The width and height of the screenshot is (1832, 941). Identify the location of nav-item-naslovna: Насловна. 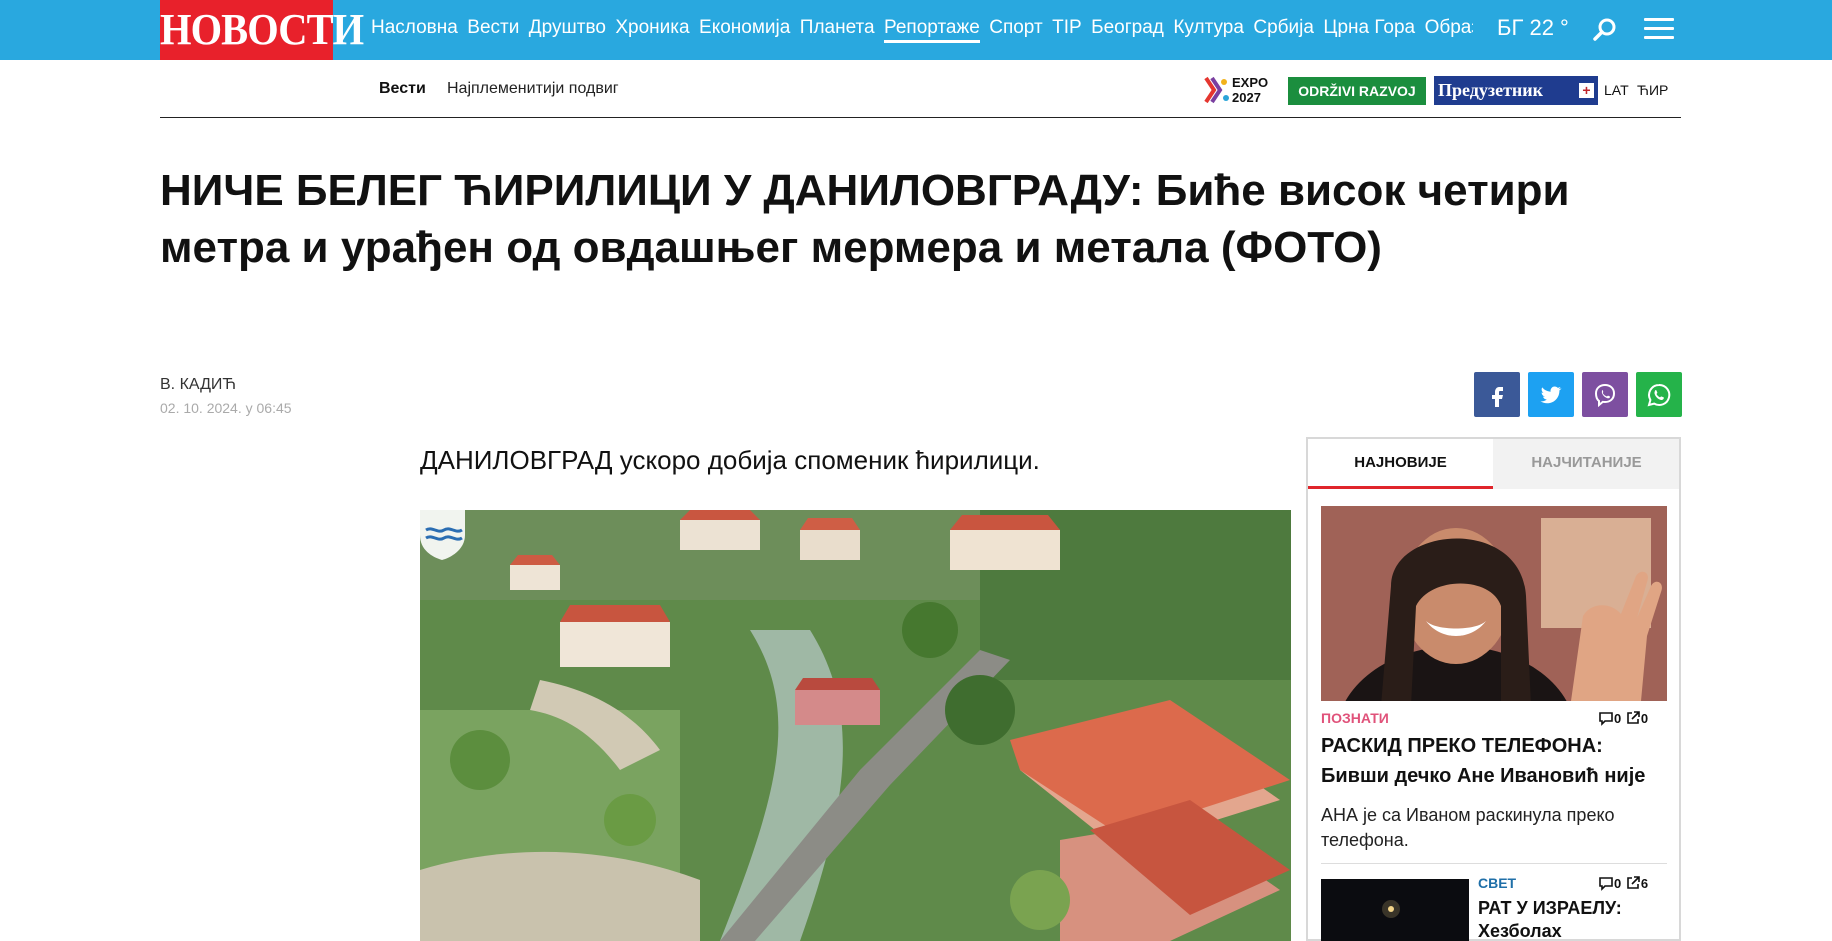
(414, 28).